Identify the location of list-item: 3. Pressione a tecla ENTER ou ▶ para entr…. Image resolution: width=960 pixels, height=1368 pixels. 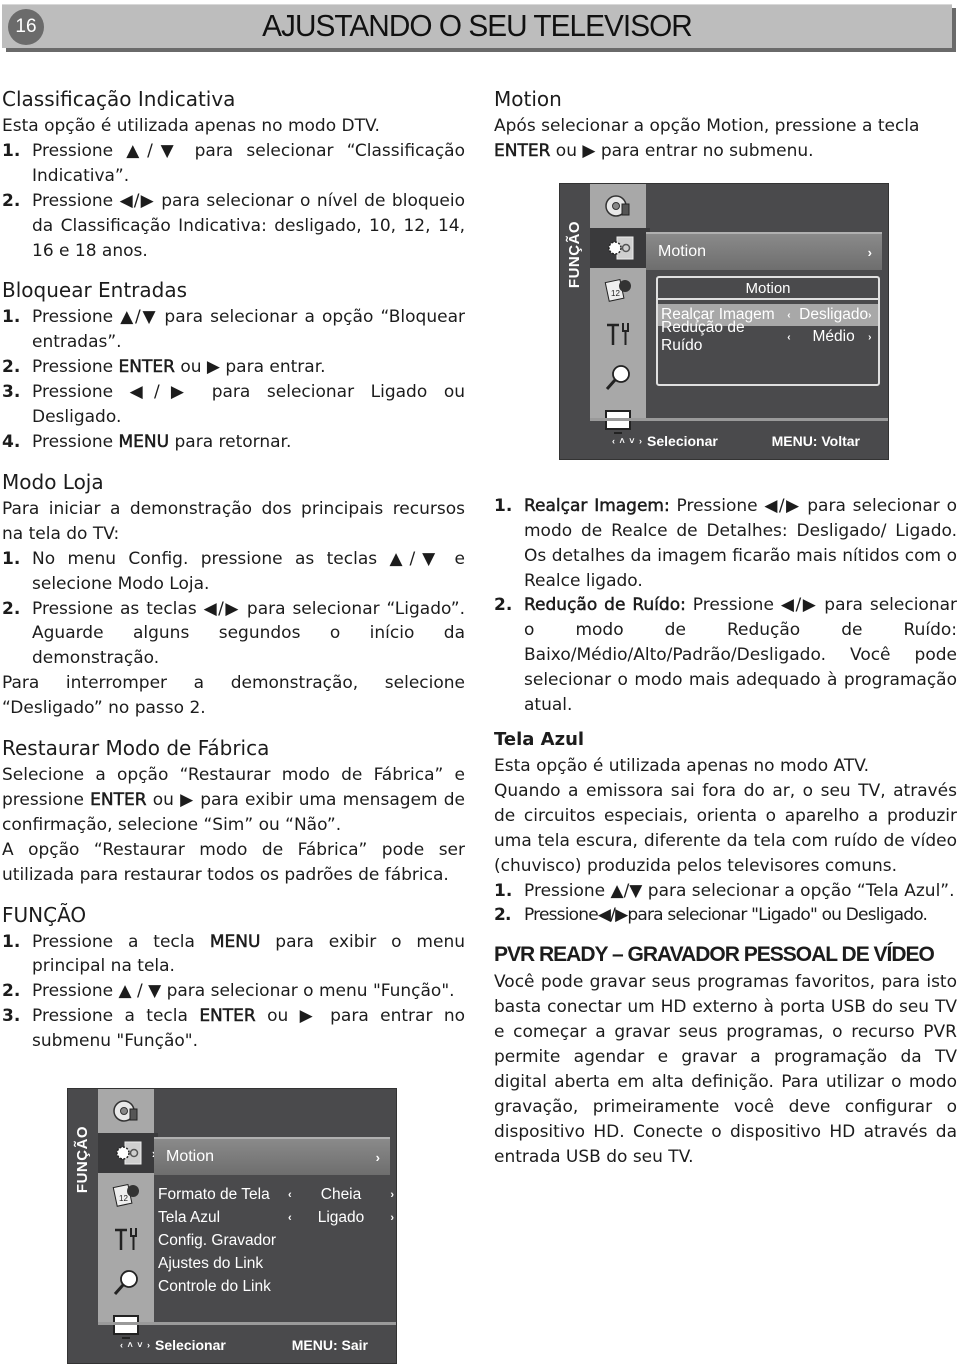
(233, 1029).